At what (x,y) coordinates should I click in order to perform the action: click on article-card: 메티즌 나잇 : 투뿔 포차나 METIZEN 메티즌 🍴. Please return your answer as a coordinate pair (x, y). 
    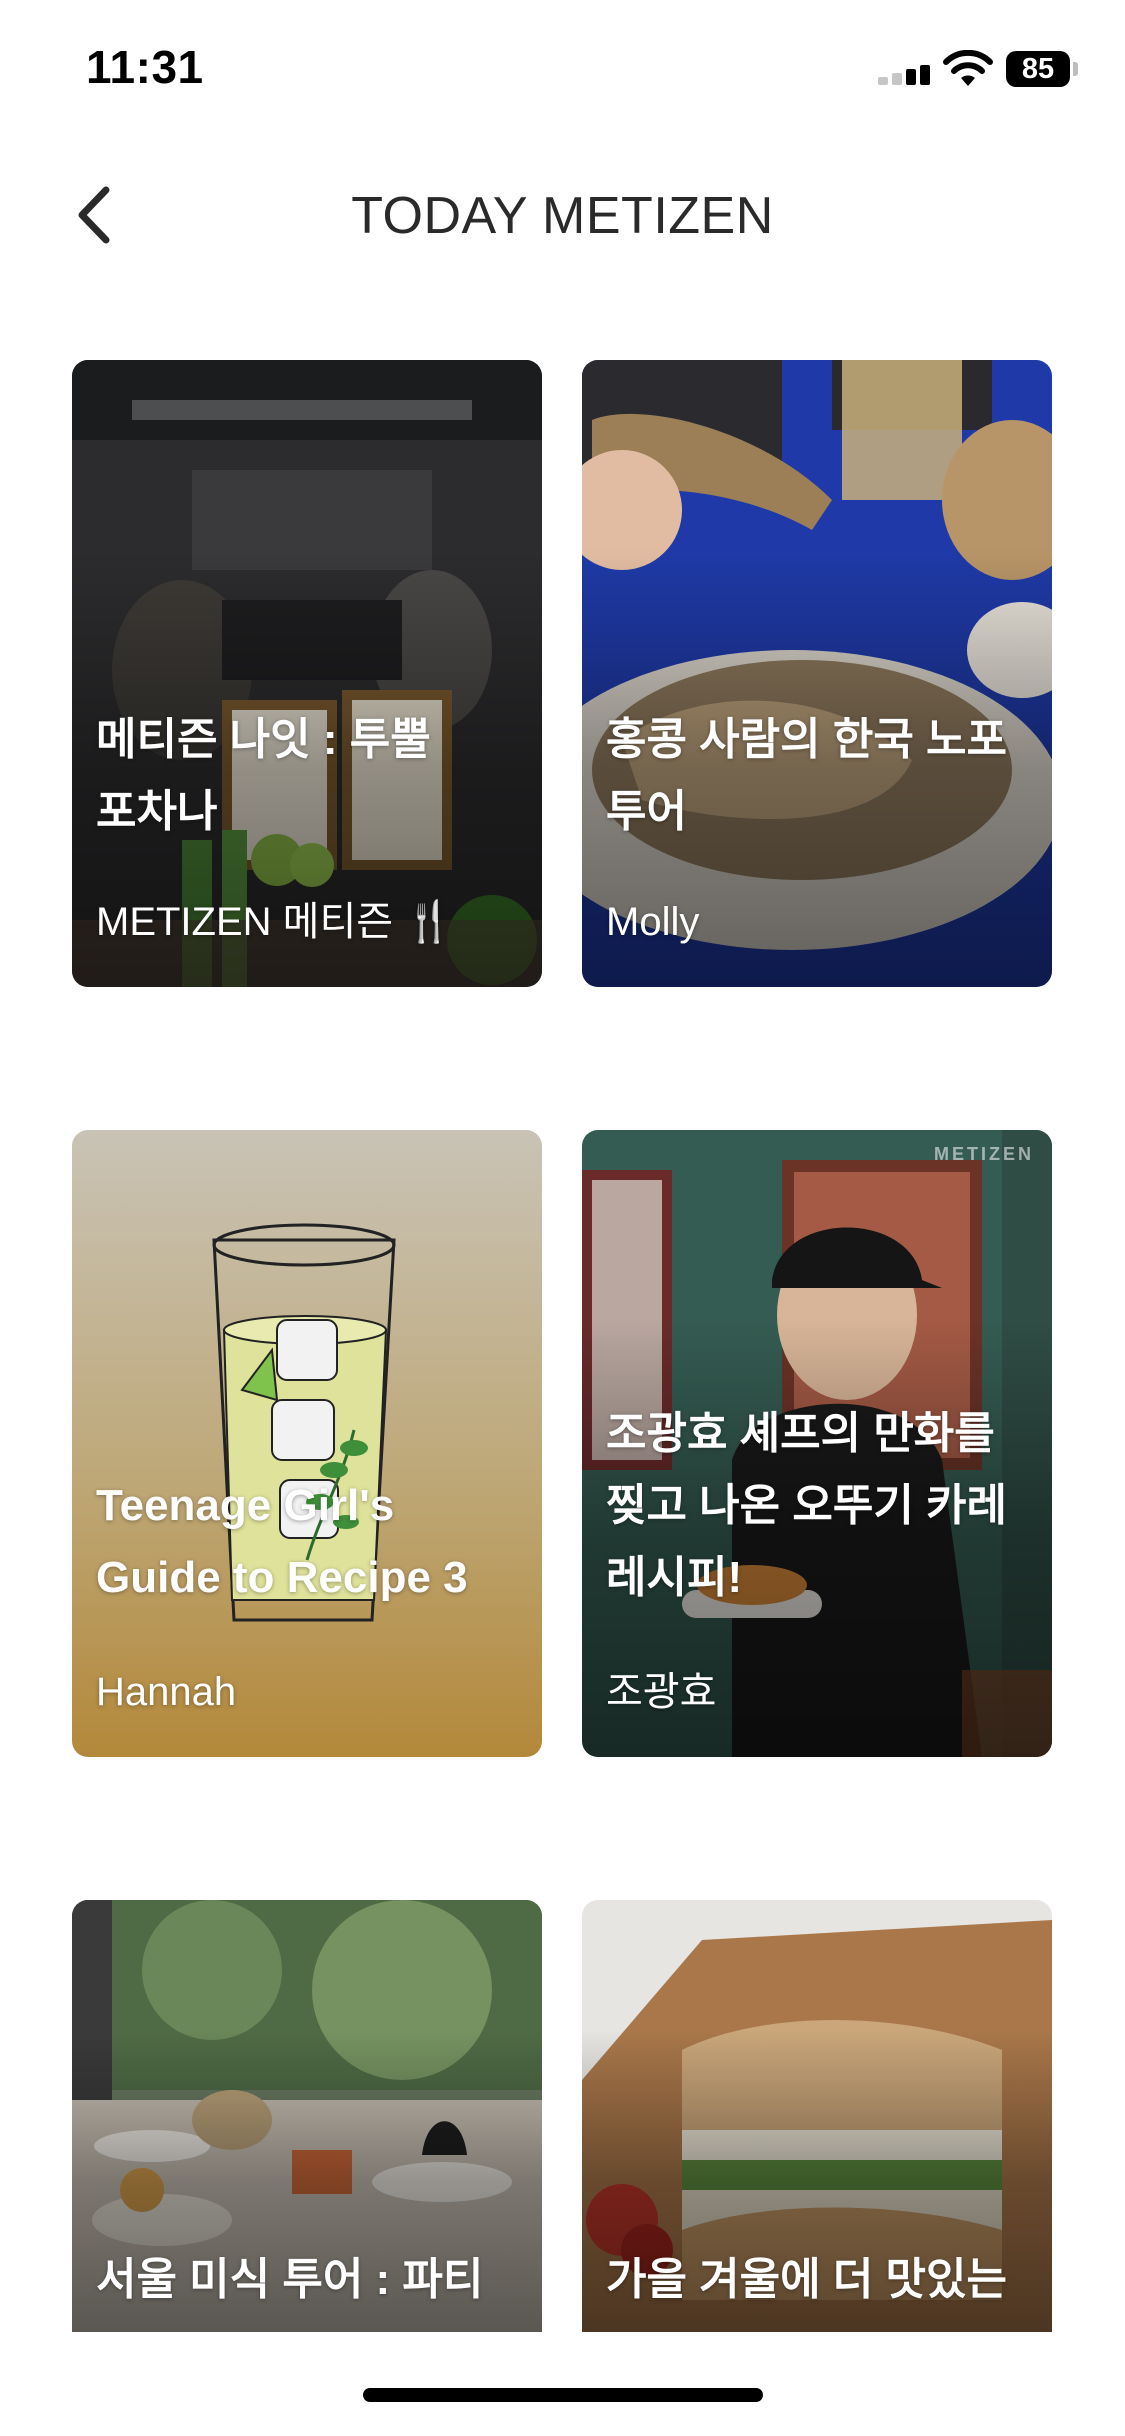
    Looking at the image, I should click on (307, 673).